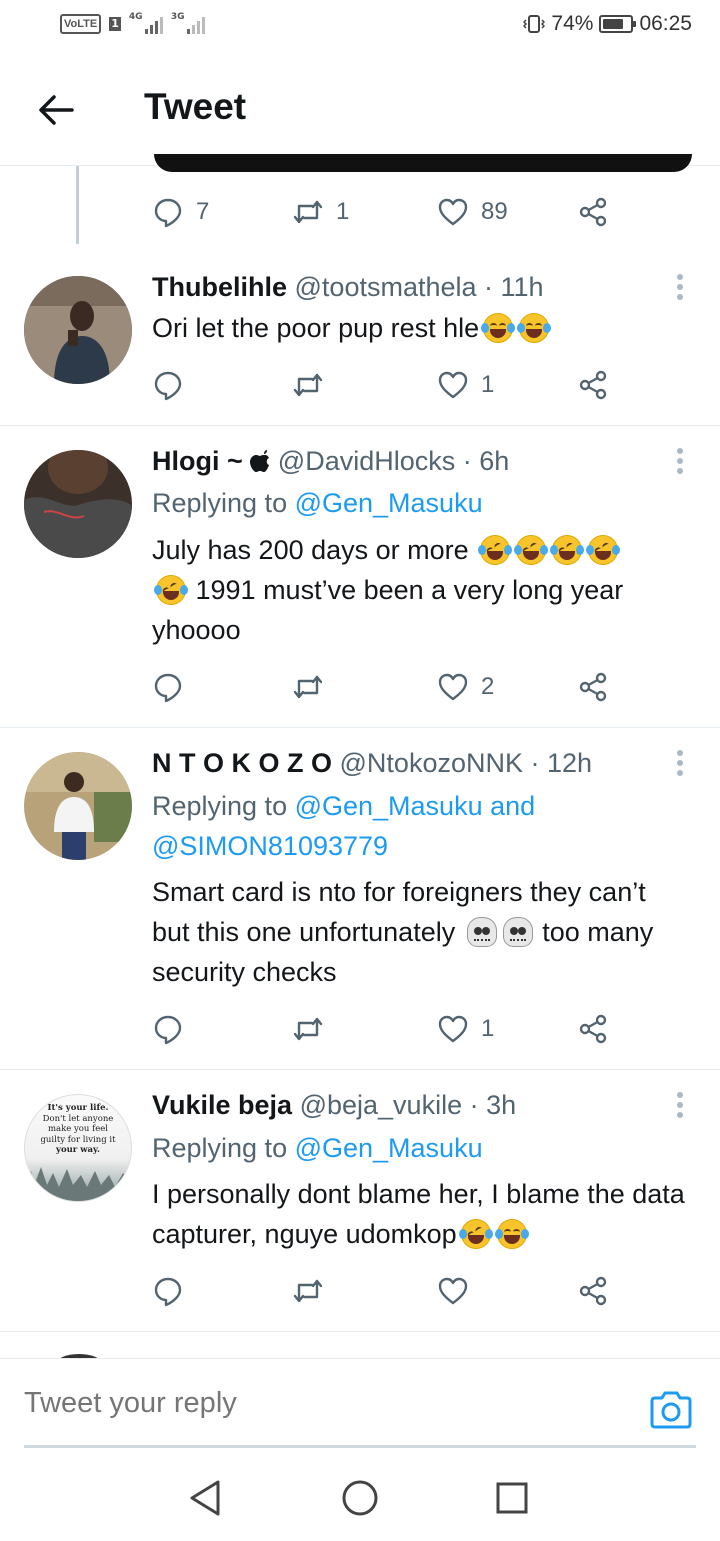 This screenshot has height=1541, width=720. What do you see at coordinates (366, 461) in the screenshot?
I see `handle: @DavidHlocks` at bounding box center [366, 461].